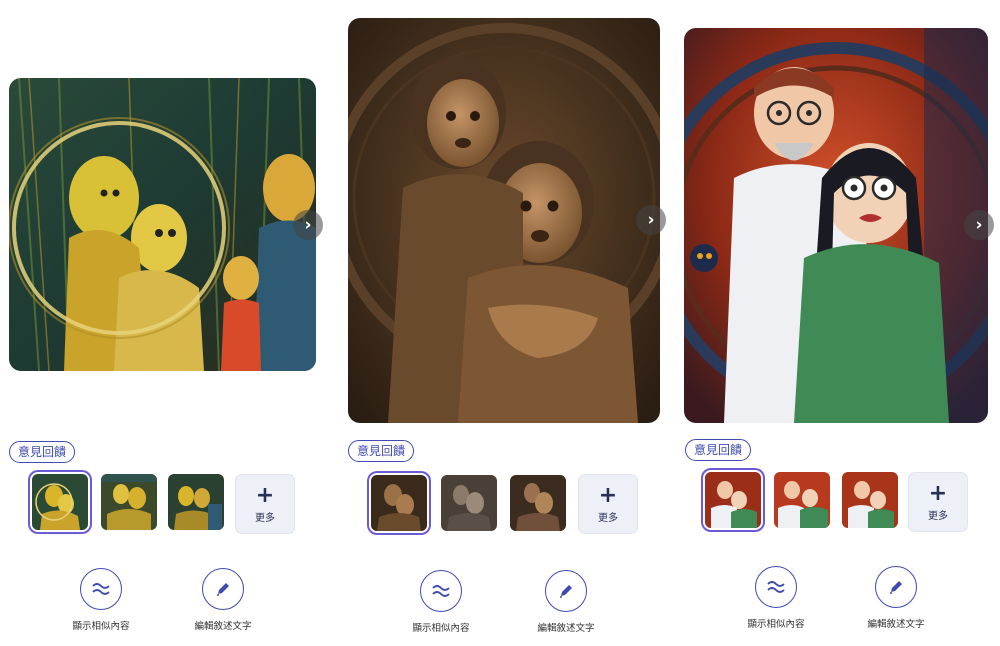 Image resolution: width=1000 pixels, height=646 pixels. What do you see at coordinates (162, 224) in the screenshot?
I see `generated-image-main` at bounding box center [162, 224].